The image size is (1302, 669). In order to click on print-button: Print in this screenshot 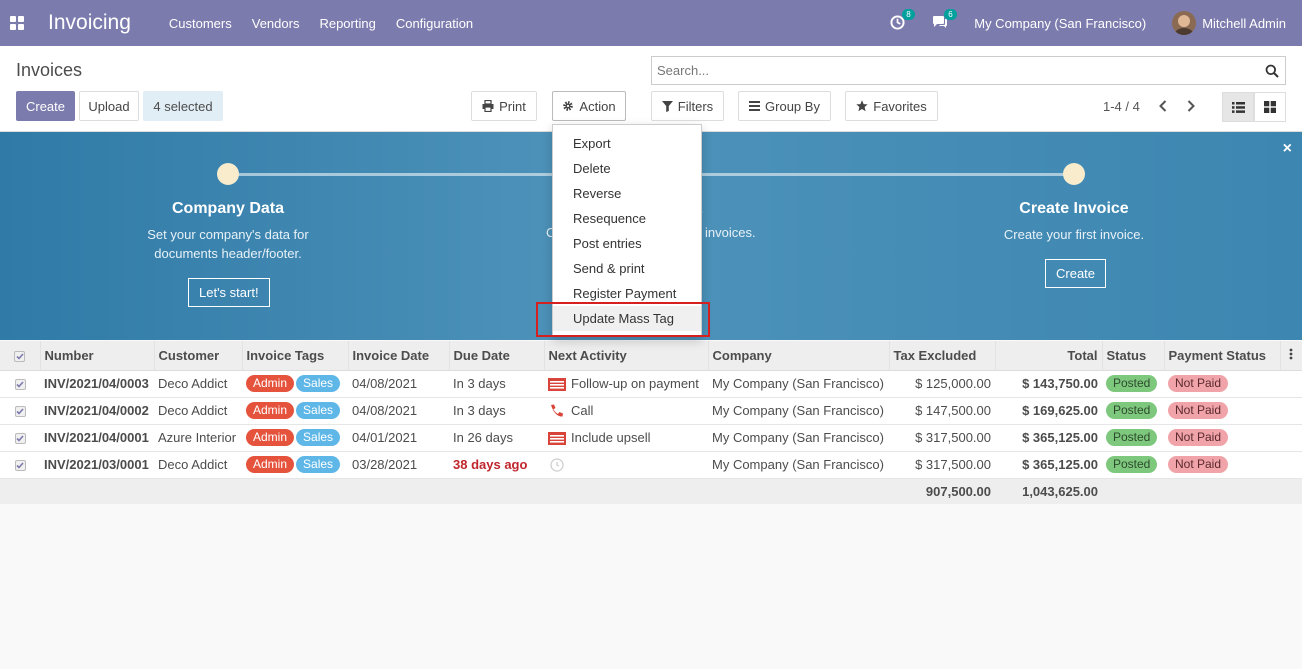, I will do `click(504, 106)`.